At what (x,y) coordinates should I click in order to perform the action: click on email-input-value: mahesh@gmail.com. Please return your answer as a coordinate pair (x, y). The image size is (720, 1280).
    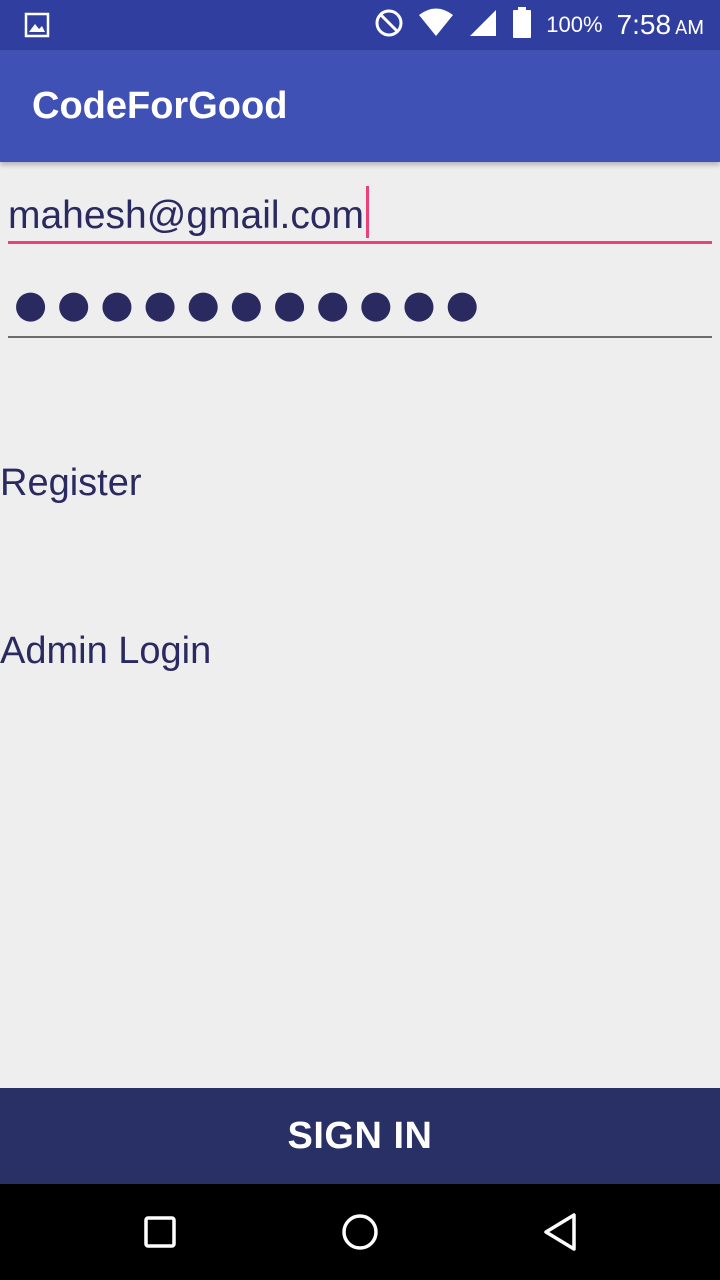
    Looking at the image, I should click on (189, 212).